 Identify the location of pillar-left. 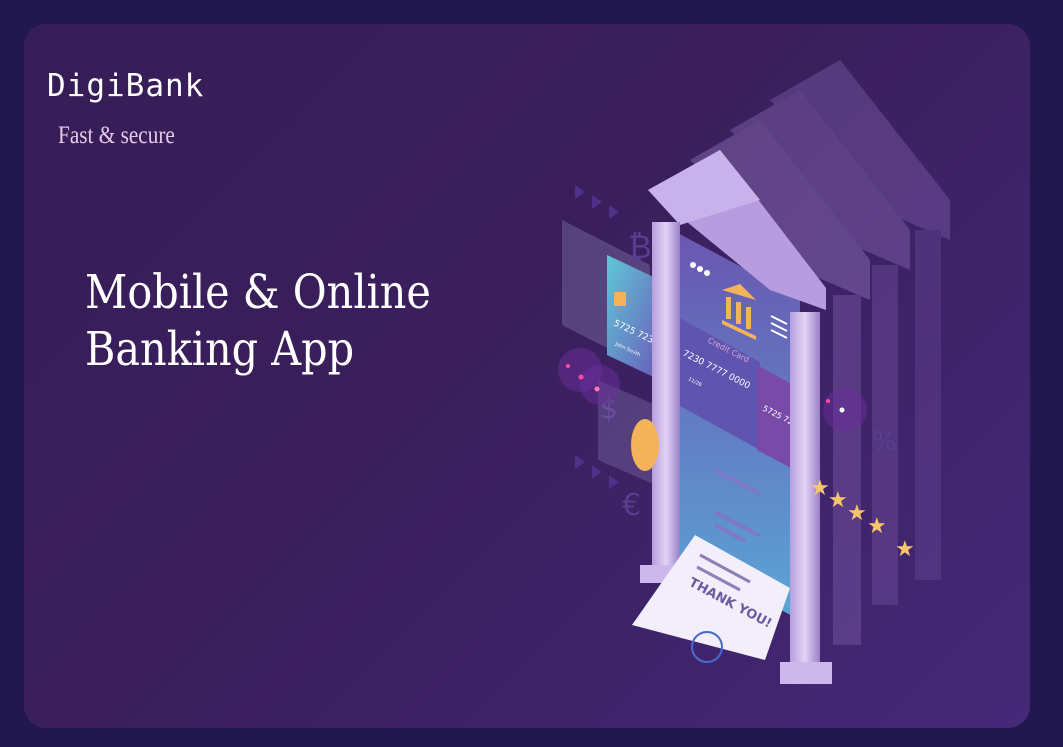
(666, 397).